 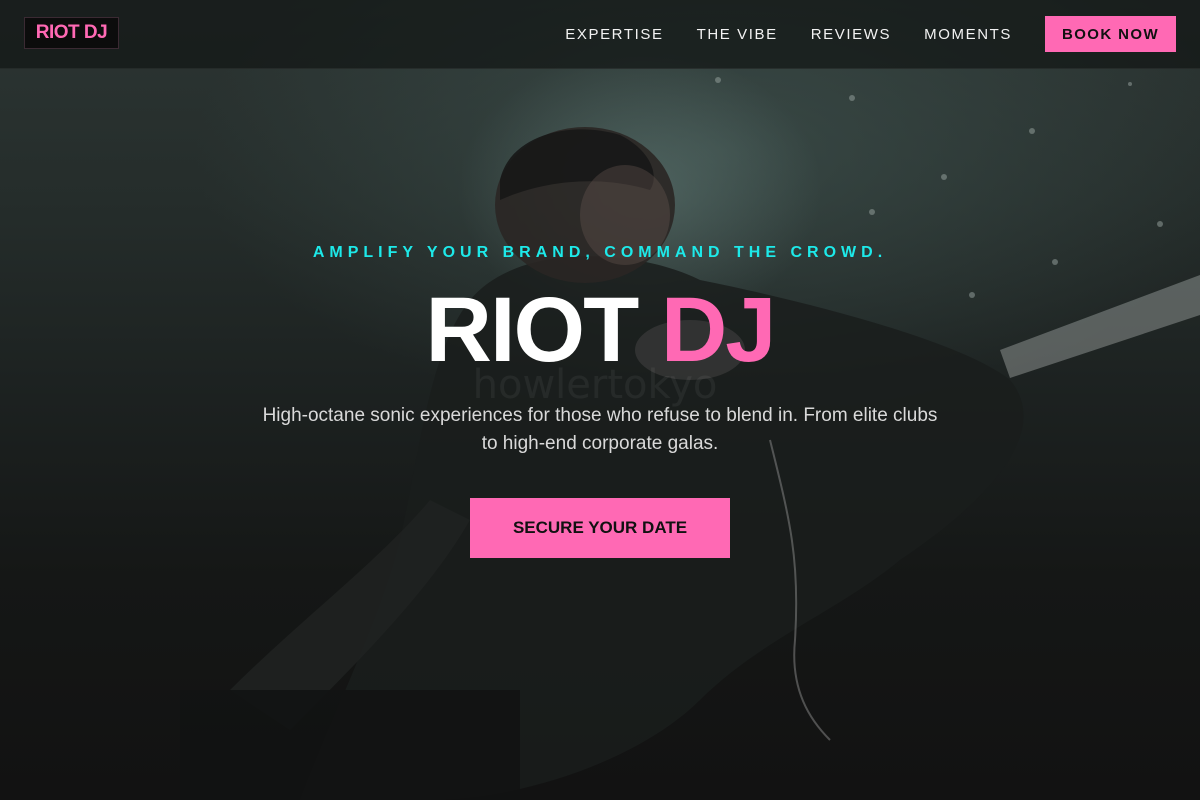 What do you see at coordinates (718, 330) in the screenshot?
I see `hero-title-part2: DJ` at bounding box center [718, 330].